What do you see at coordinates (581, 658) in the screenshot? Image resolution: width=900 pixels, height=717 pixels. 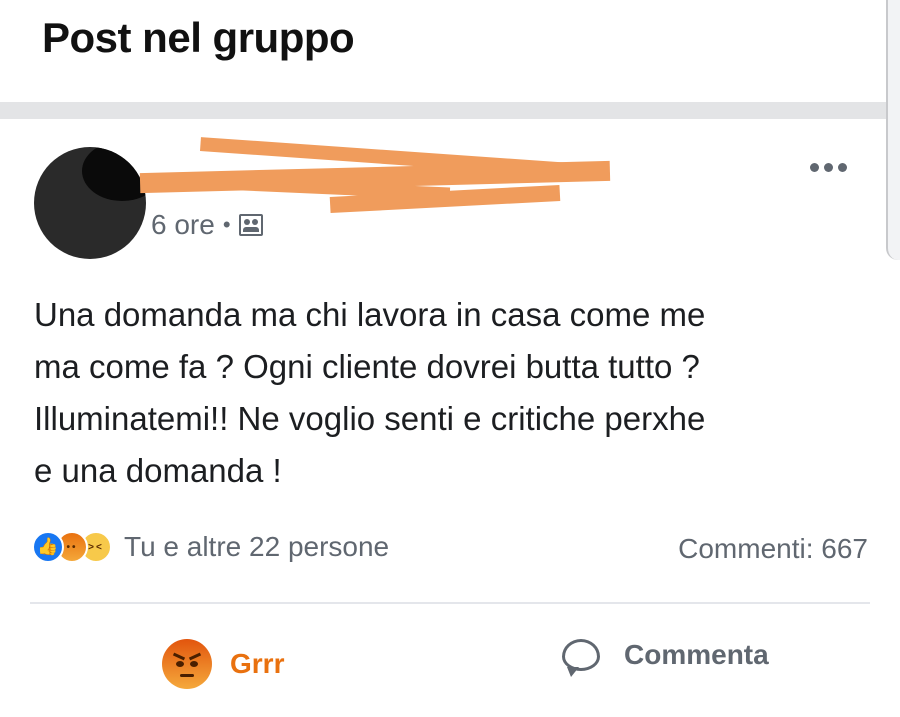 I see `comment-icon` at bounding box center [581, 658].